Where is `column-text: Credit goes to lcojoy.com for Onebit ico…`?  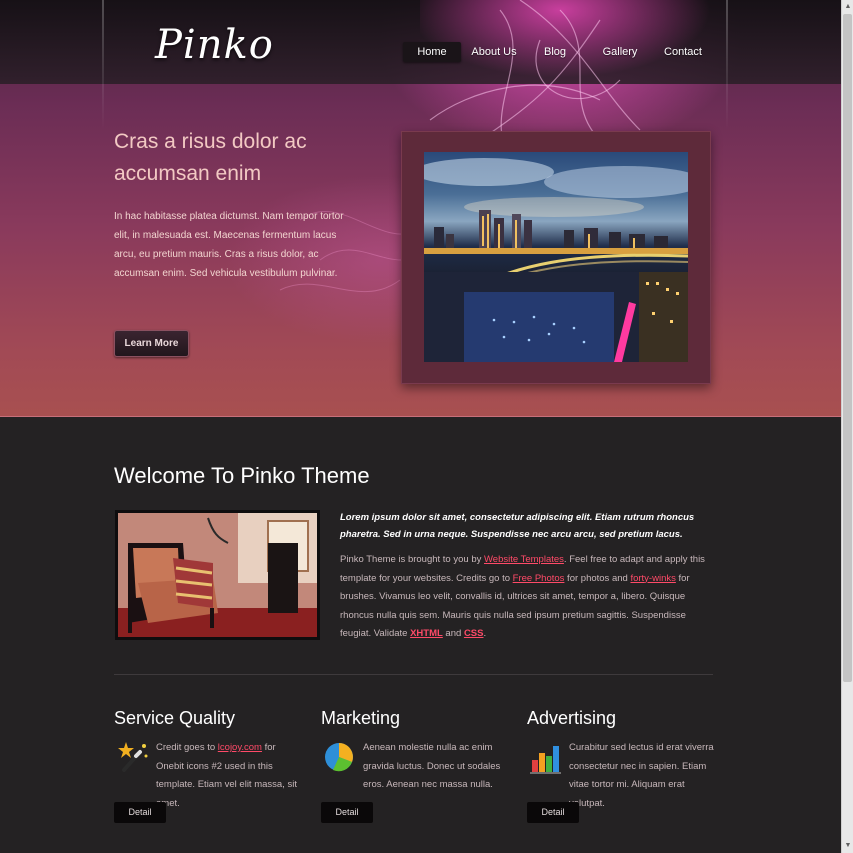 column-text: Credit goes to lcojoy.com for Onebit ico… is located at coordinates (231, 776).